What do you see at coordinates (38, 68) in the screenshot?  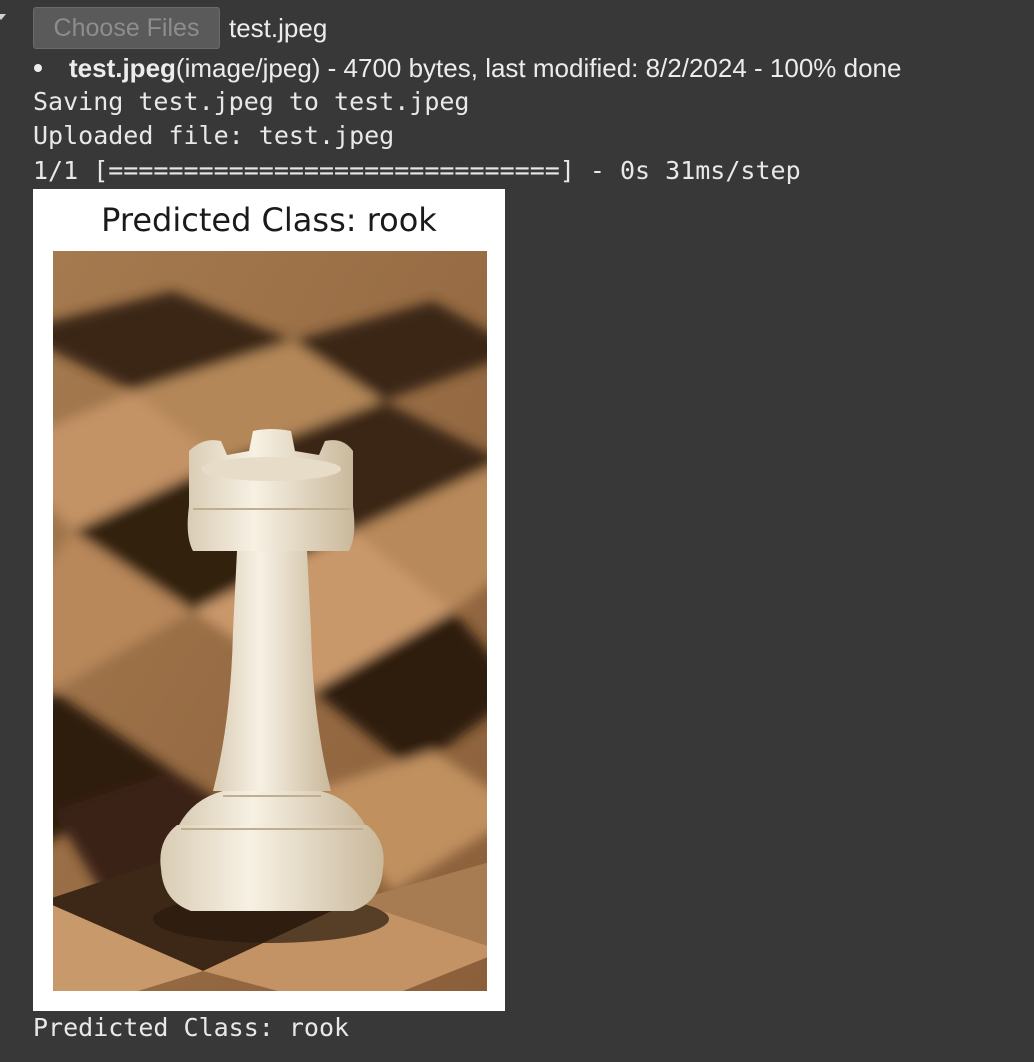 I see `bullet-icon` at bounding box center [38, 68].